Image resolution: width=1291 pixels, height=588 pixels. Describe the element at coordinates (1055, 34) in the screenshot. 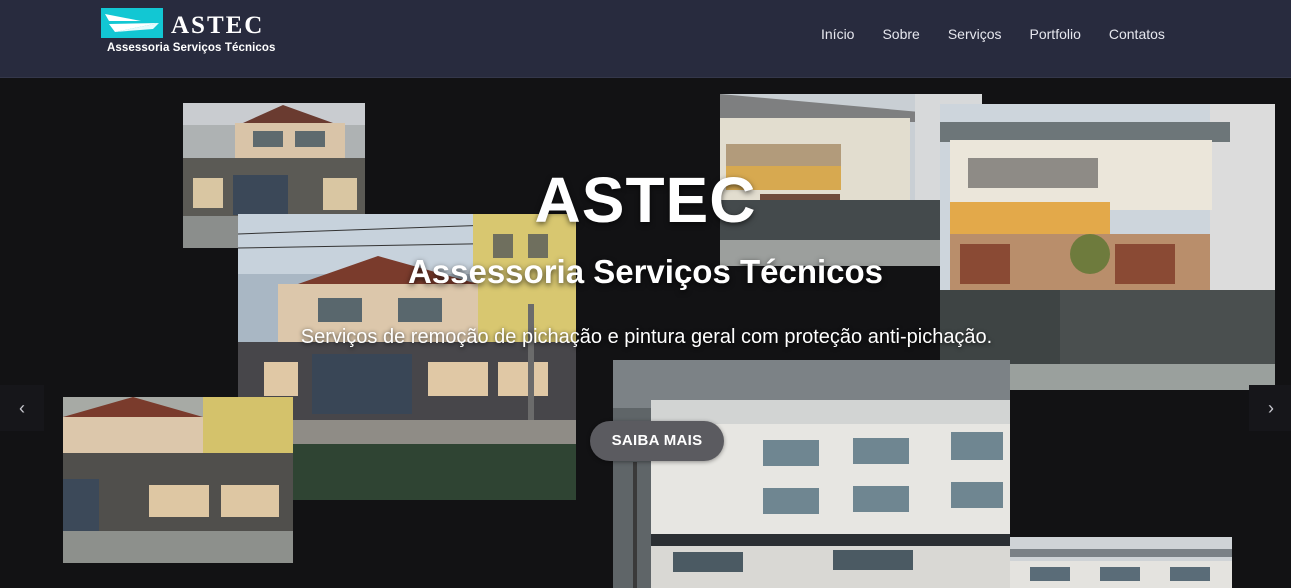

I see `nav-item-portfolio: Portfolio` at that location.